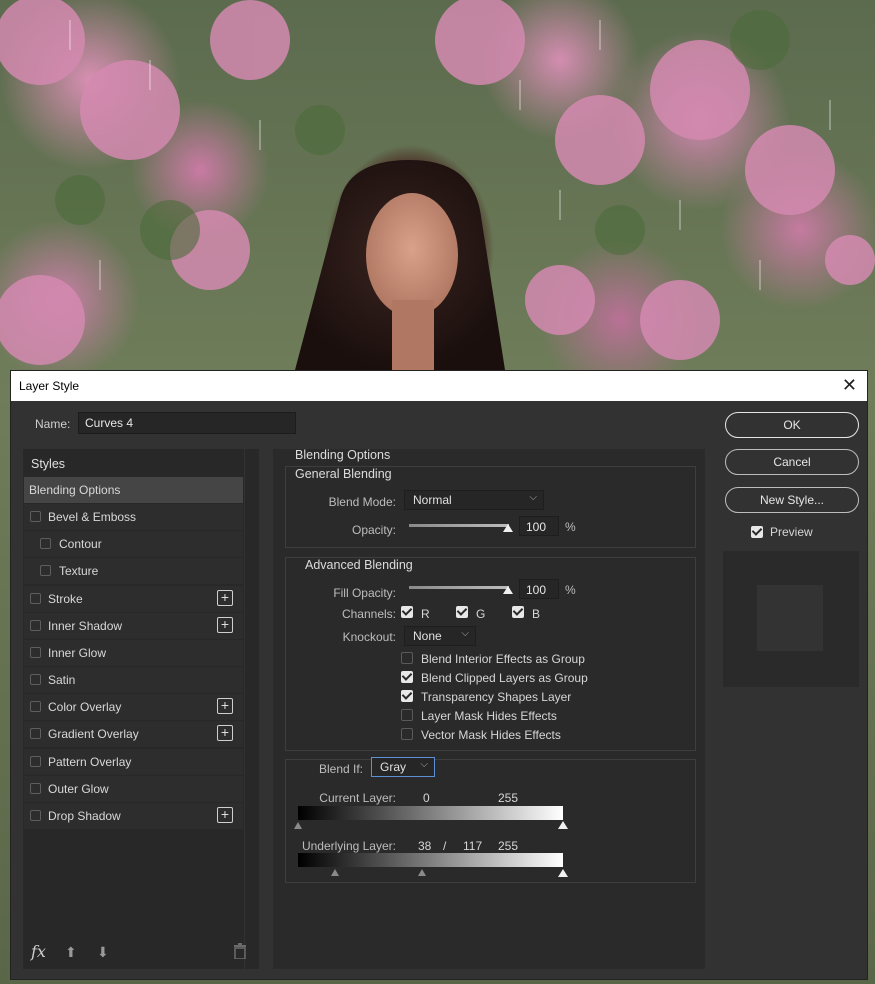  What do you see at coordinates (508, 528) in the screenshot?
I see `opacity-slider-thumb` at bounding box center [508, 528].